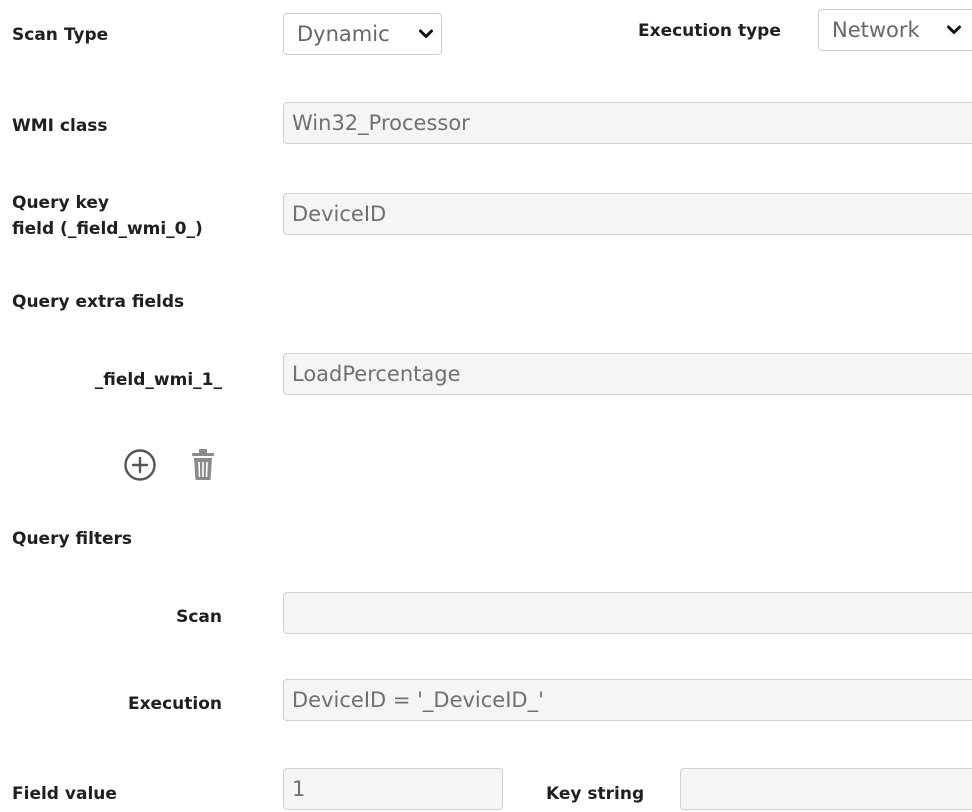 Image resolution: width=972 pixels, height=812 pixels. I want to click on query-key-label-line2: field (_field_wmi_0_), so click(107, 229).